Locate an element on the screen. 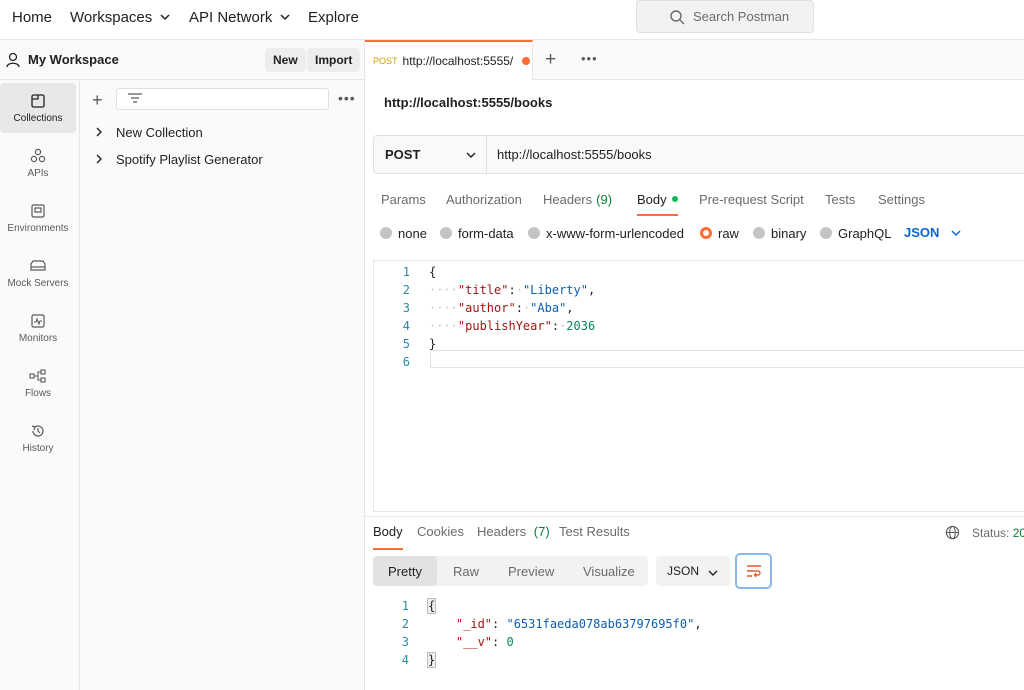  view-label: Preview is located at coordinates (531, 571).